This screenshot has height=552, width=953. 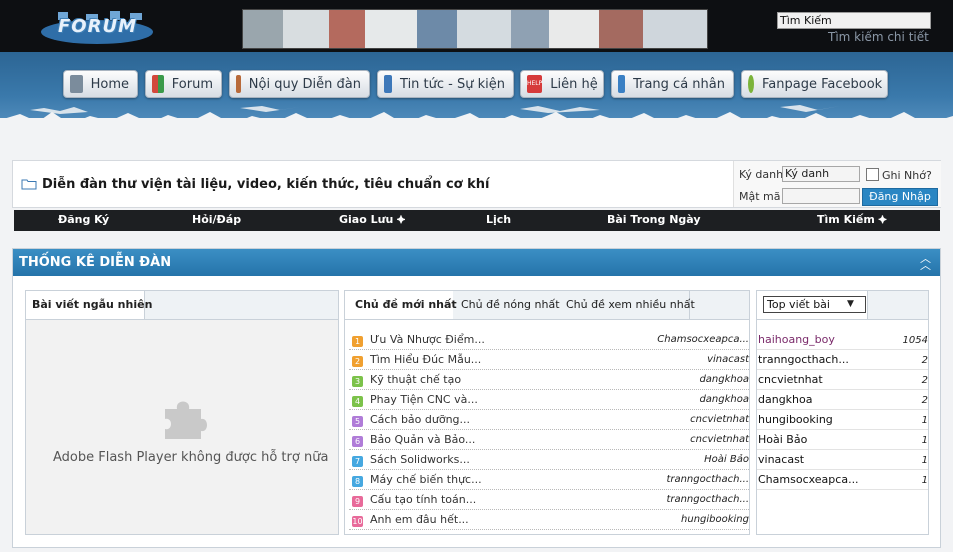 I want to click on nav-rules-label: Nội quy Diễn đàn, so click(x=304, y=84).